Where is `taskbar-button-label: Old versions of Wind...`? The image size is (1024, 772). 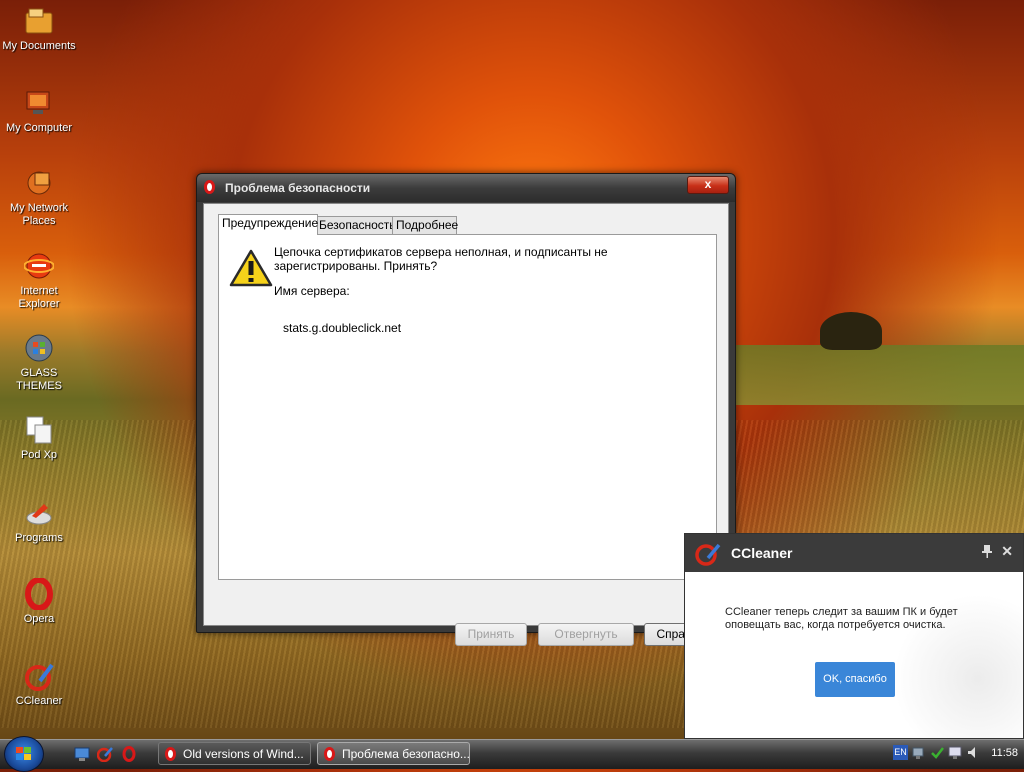 taskbar-button-label: Old versions of Wind... is located at coordinates (243, 754).